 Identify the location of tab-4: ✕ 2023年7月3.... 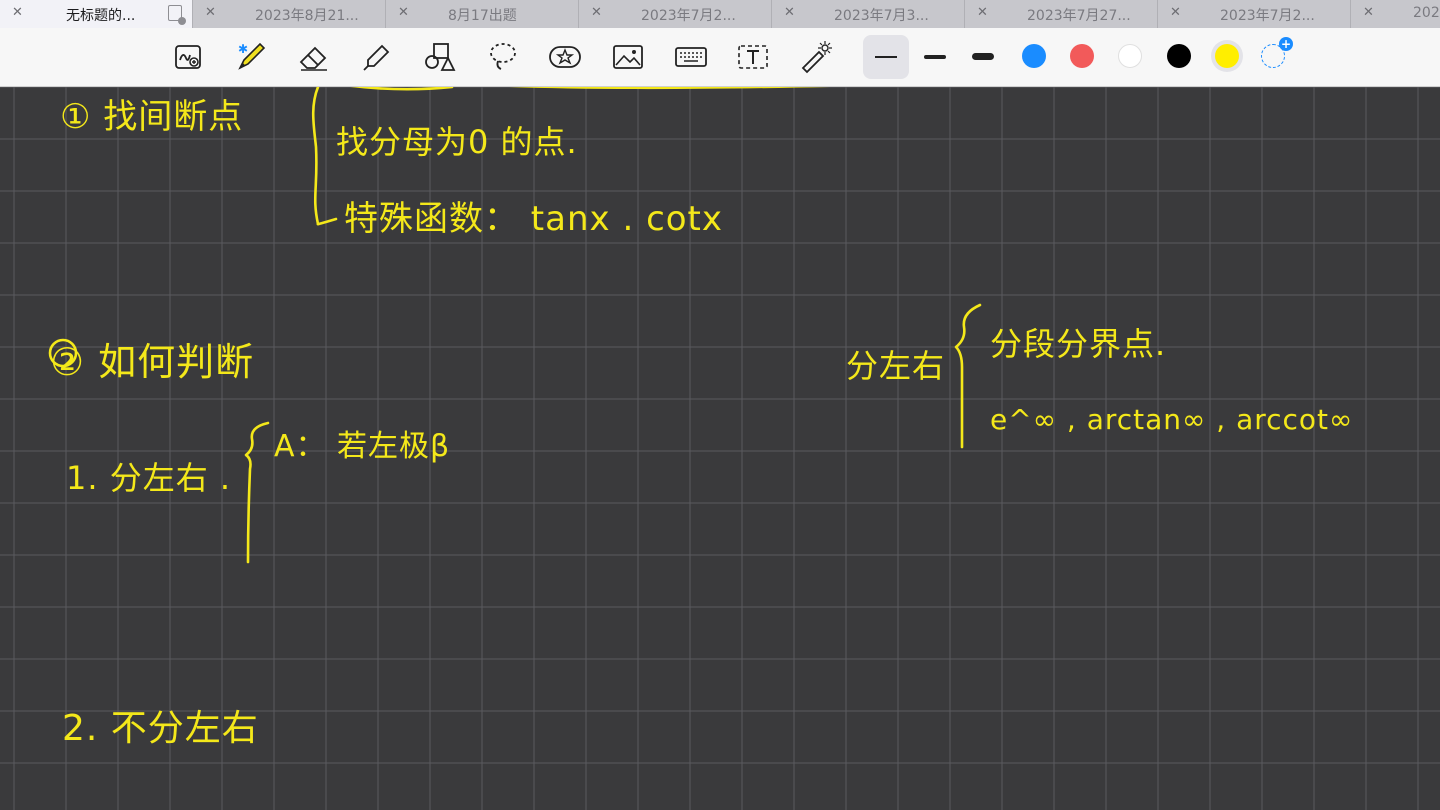
(868, 14).